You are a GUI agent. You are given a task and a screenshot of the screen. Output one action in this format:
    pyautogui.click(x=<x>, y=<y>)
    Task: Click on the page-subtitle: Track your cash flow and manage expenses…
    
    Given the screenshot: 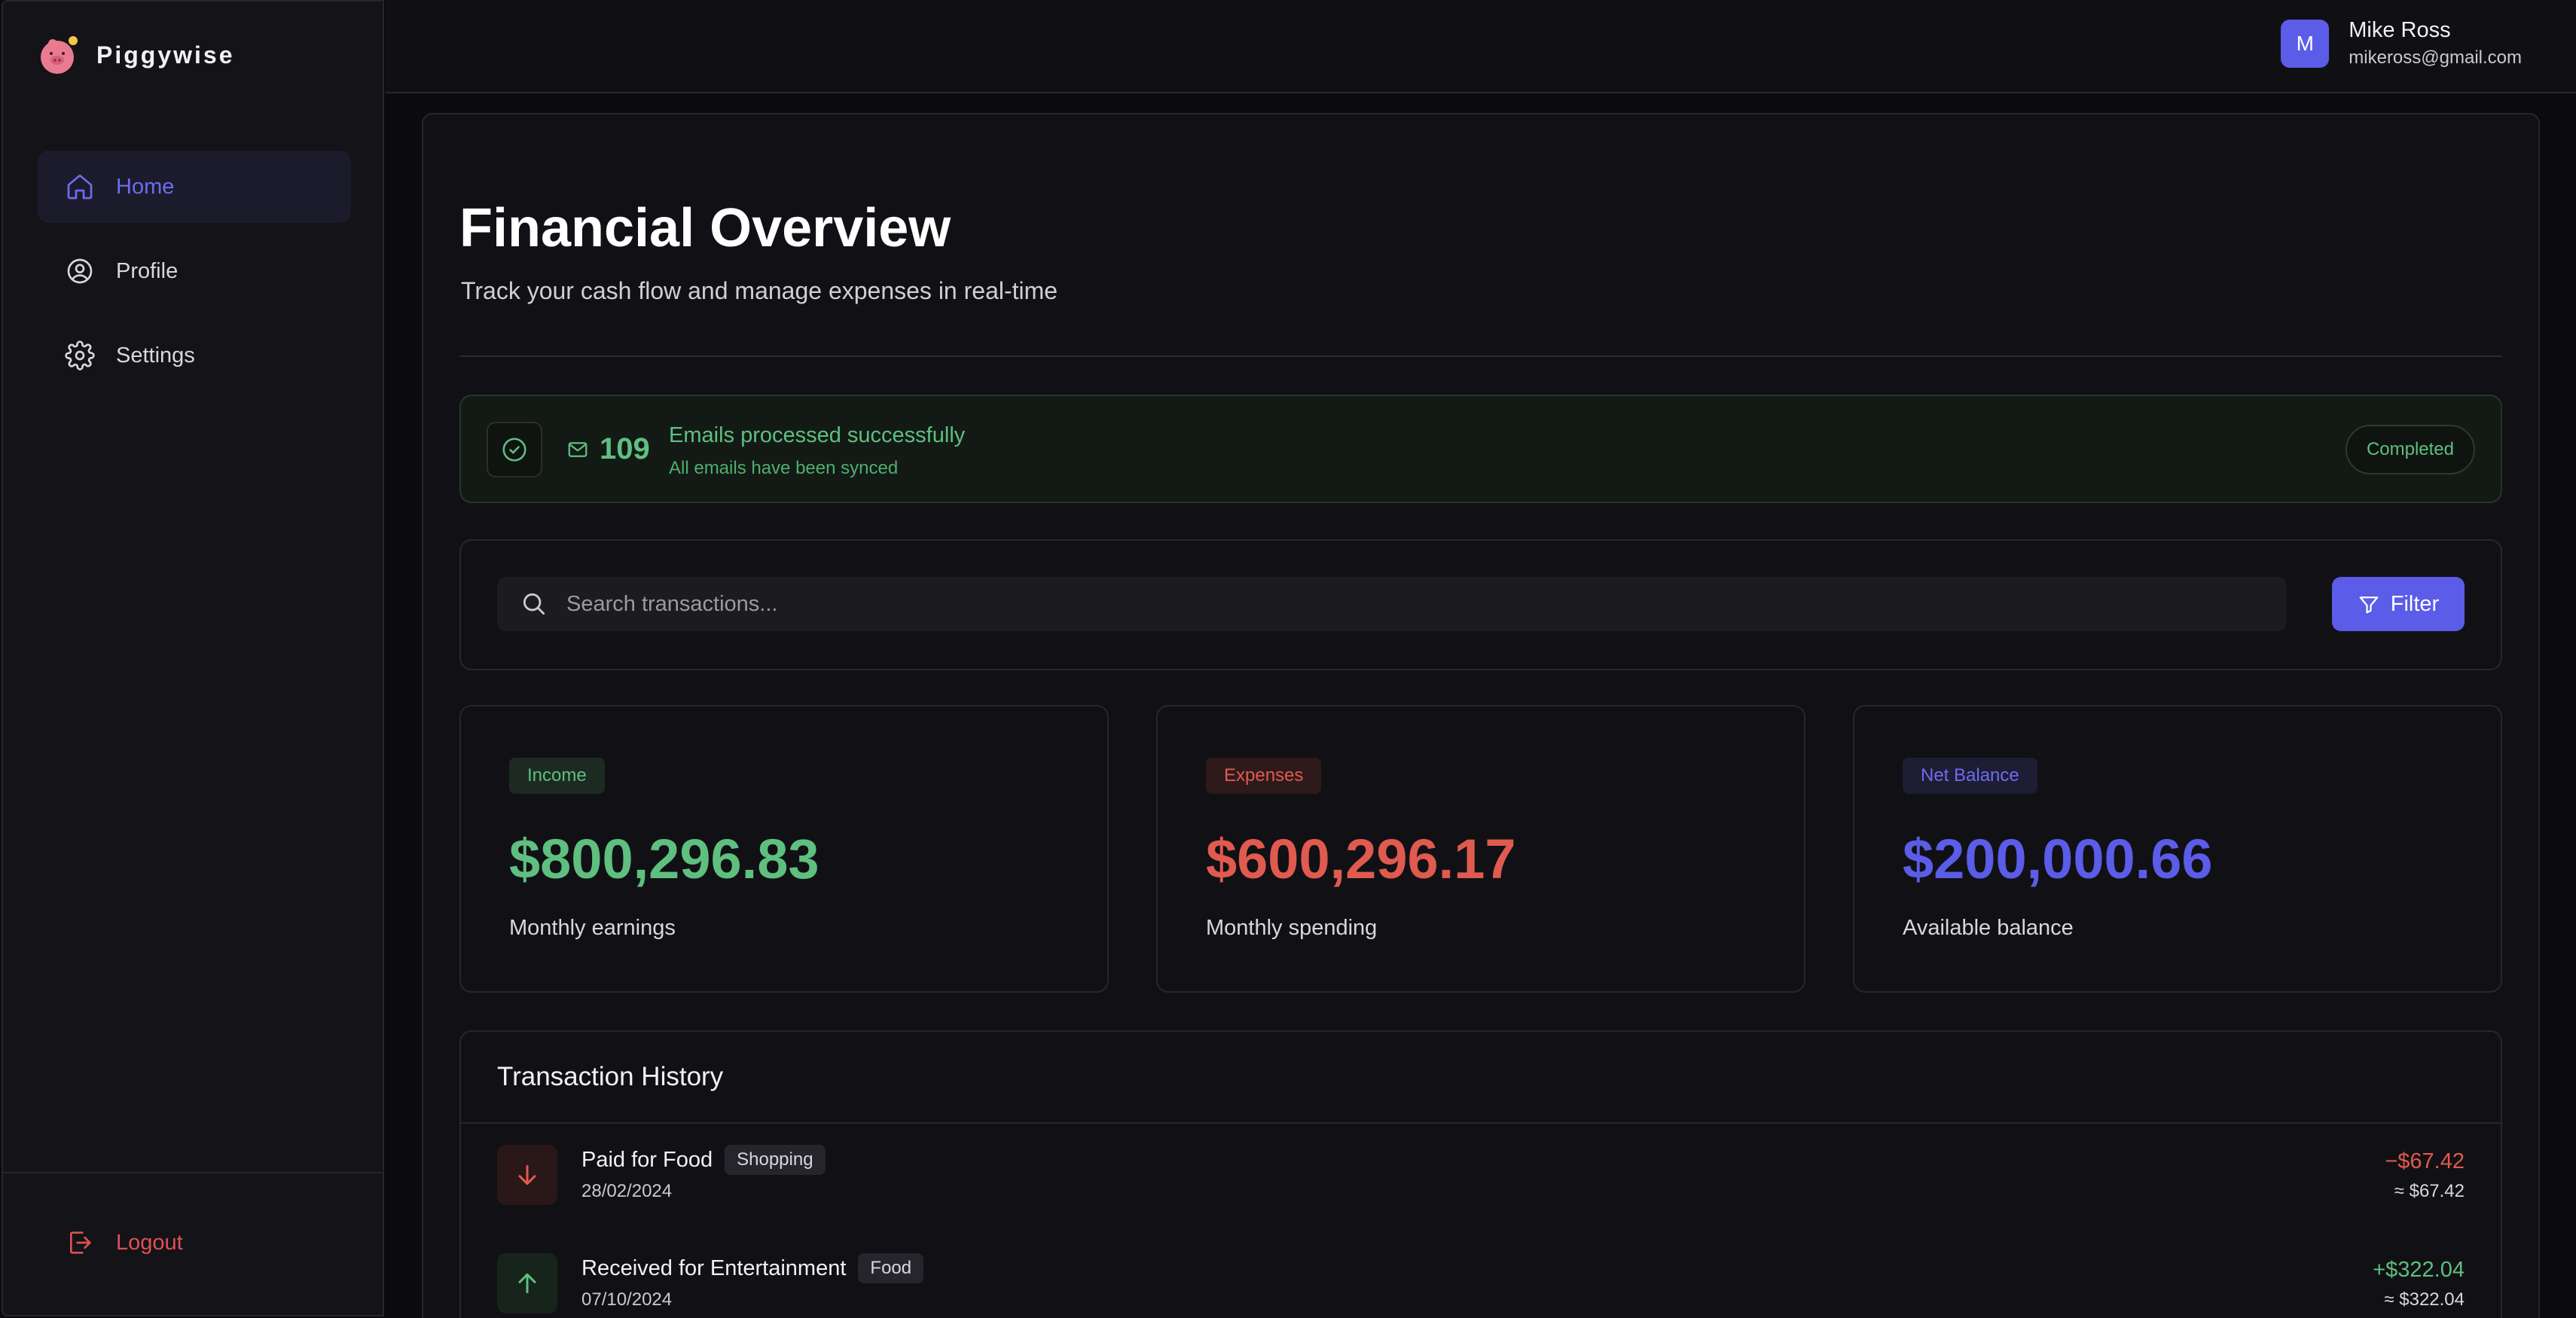 What is the action you would take?
    pyautogui.click(x=760, y=290)
    